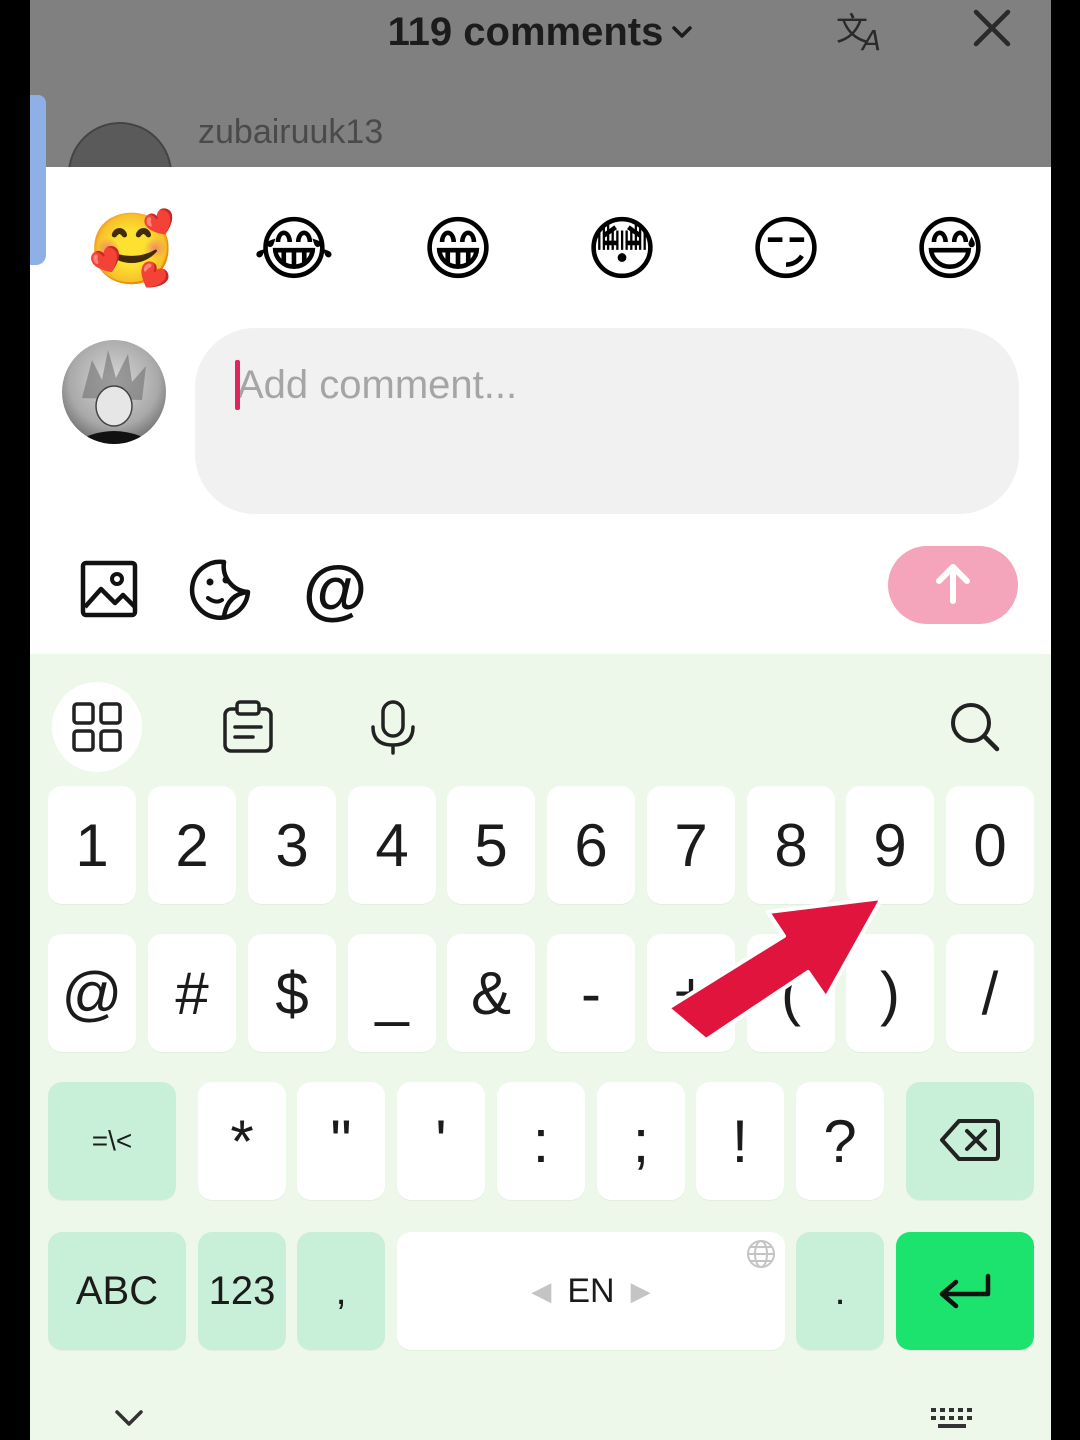  I want to click on send-button, so click(953, 585).